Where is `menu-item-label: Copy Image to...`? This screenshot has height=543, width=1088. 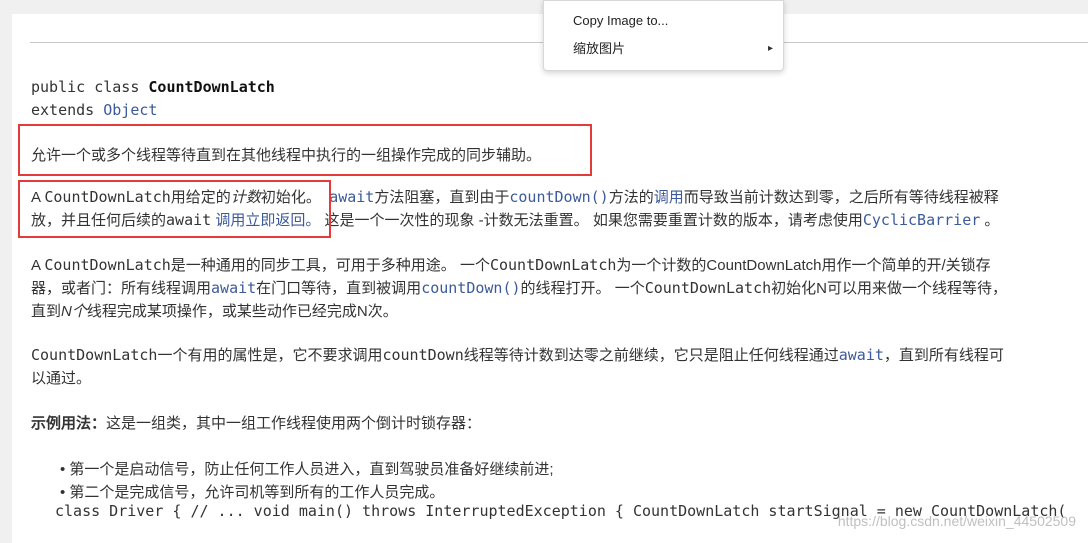 menu-item-label: Copy Image to... is located at coordinates (621, 20).